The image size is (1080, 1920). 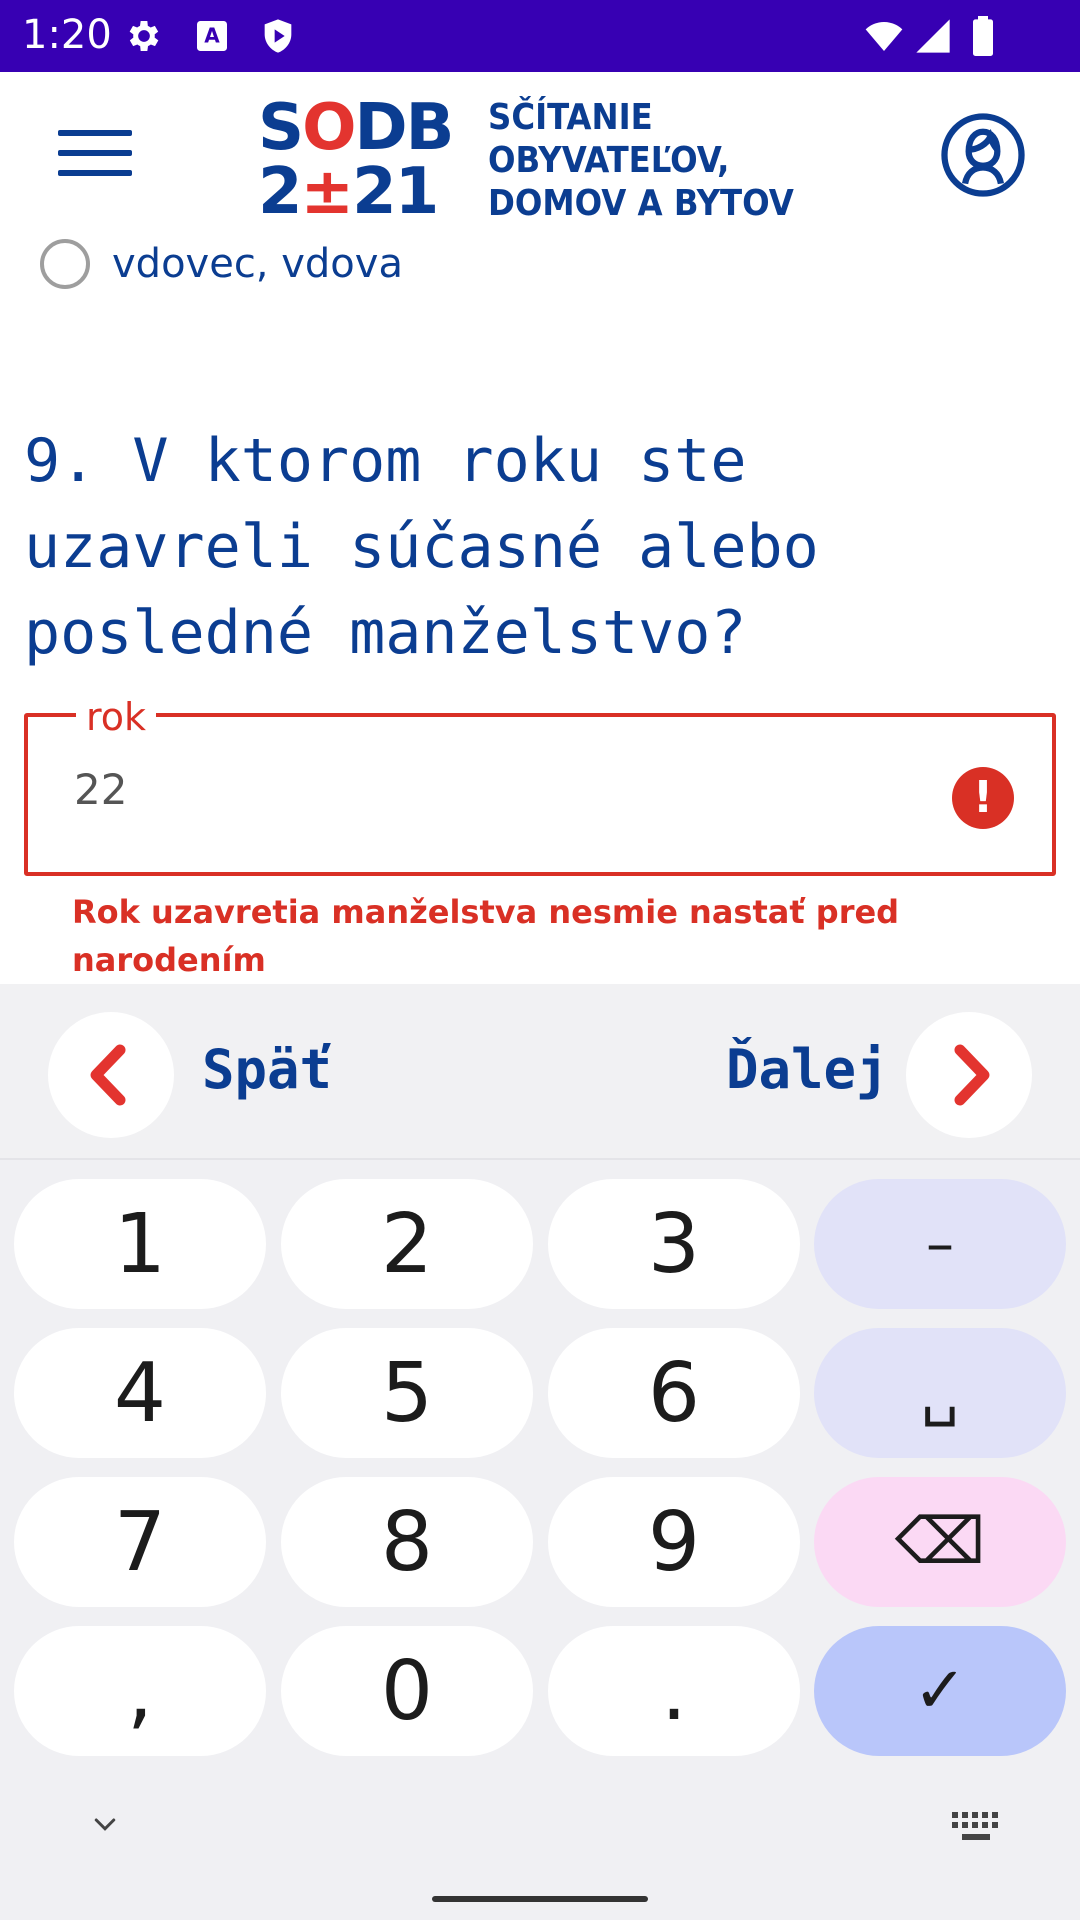 I want to click on radio-option-widowed: vdovec, vdova, so click(x=221, y=264).